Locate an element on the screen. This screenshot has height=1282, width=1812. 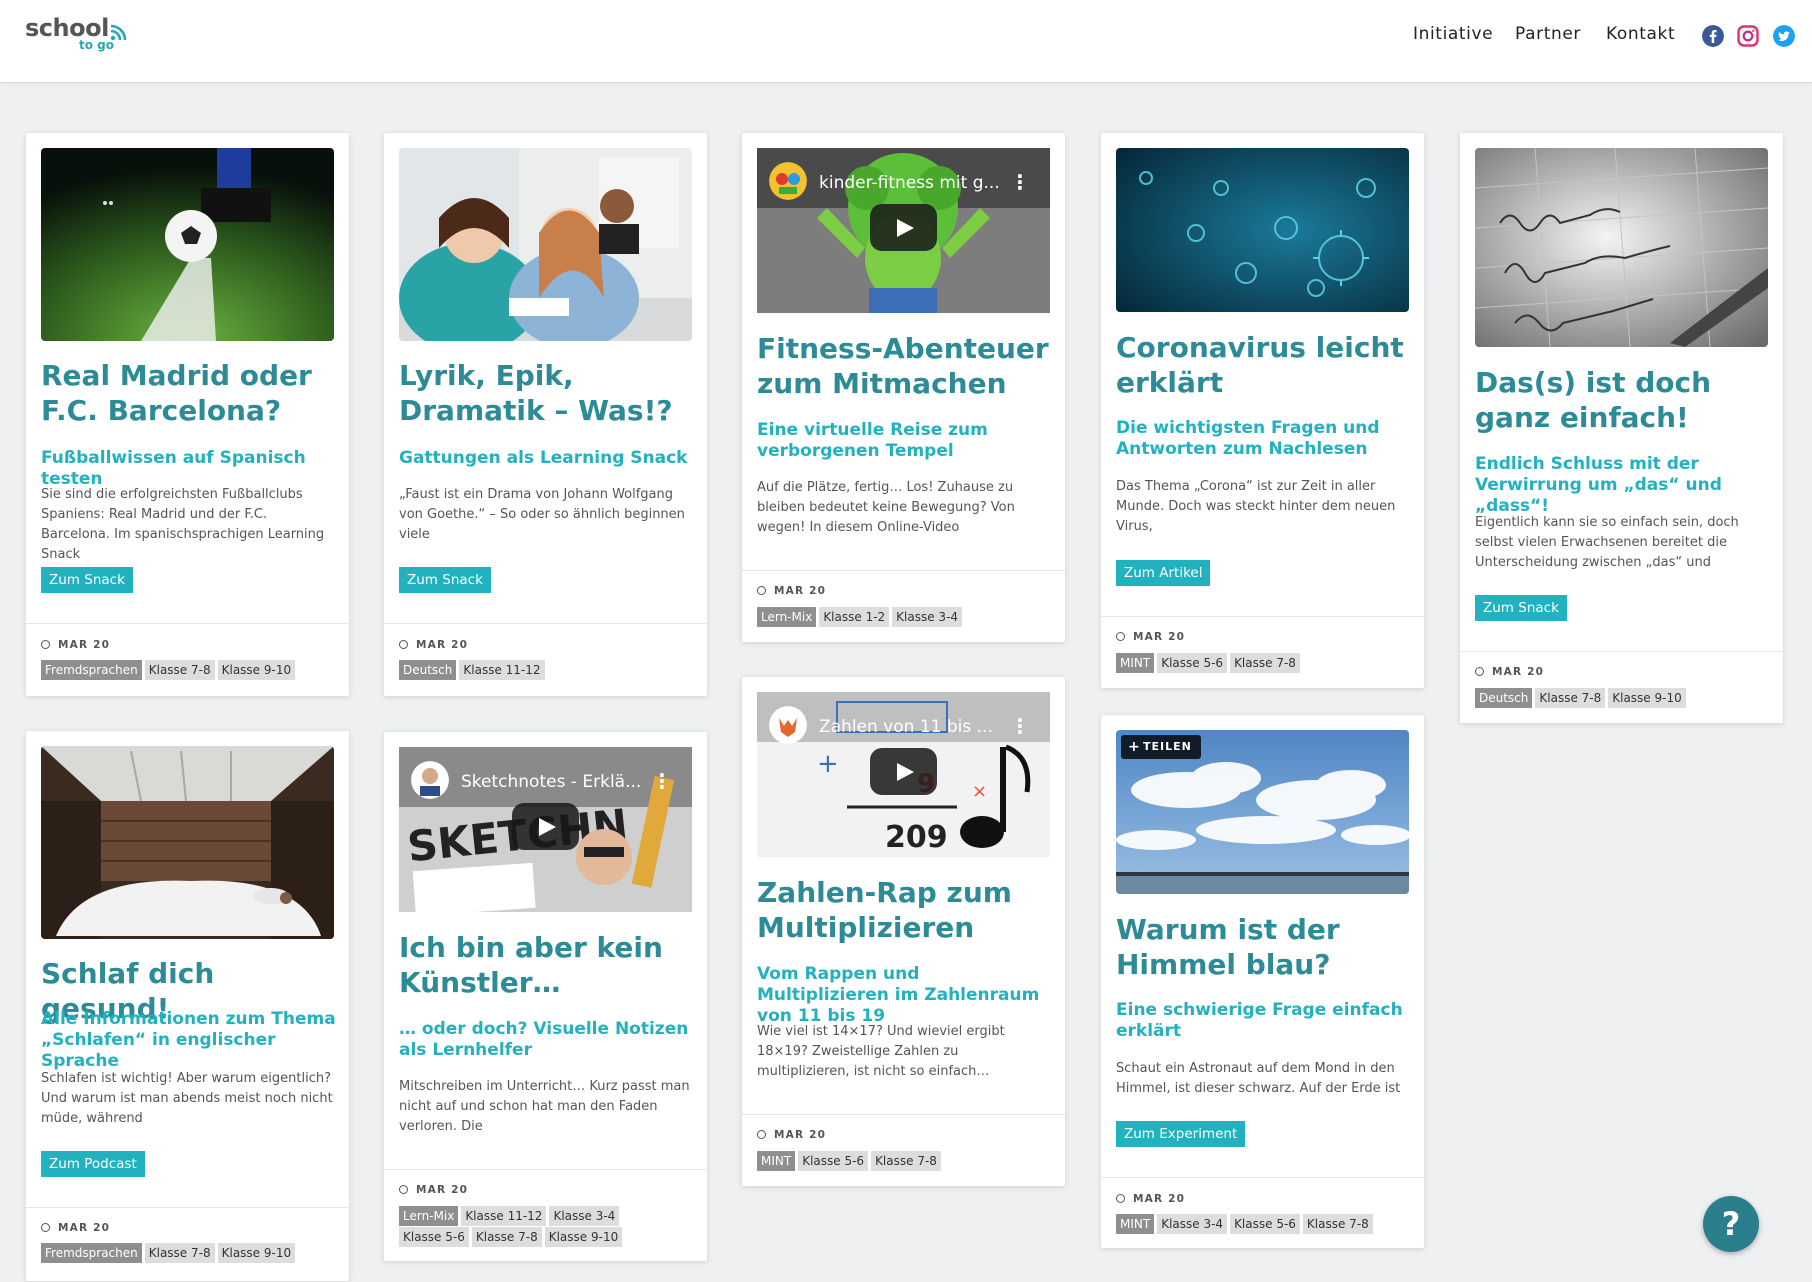
card-image-bedroom is located at coordinates (187, 842).